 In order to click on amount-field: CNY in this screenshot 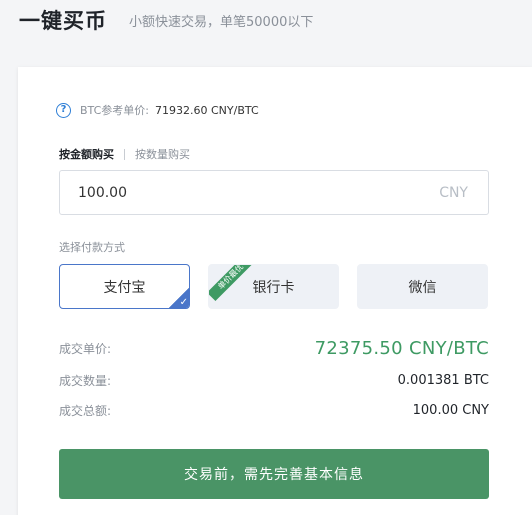, I will do `click(274, 192)`.